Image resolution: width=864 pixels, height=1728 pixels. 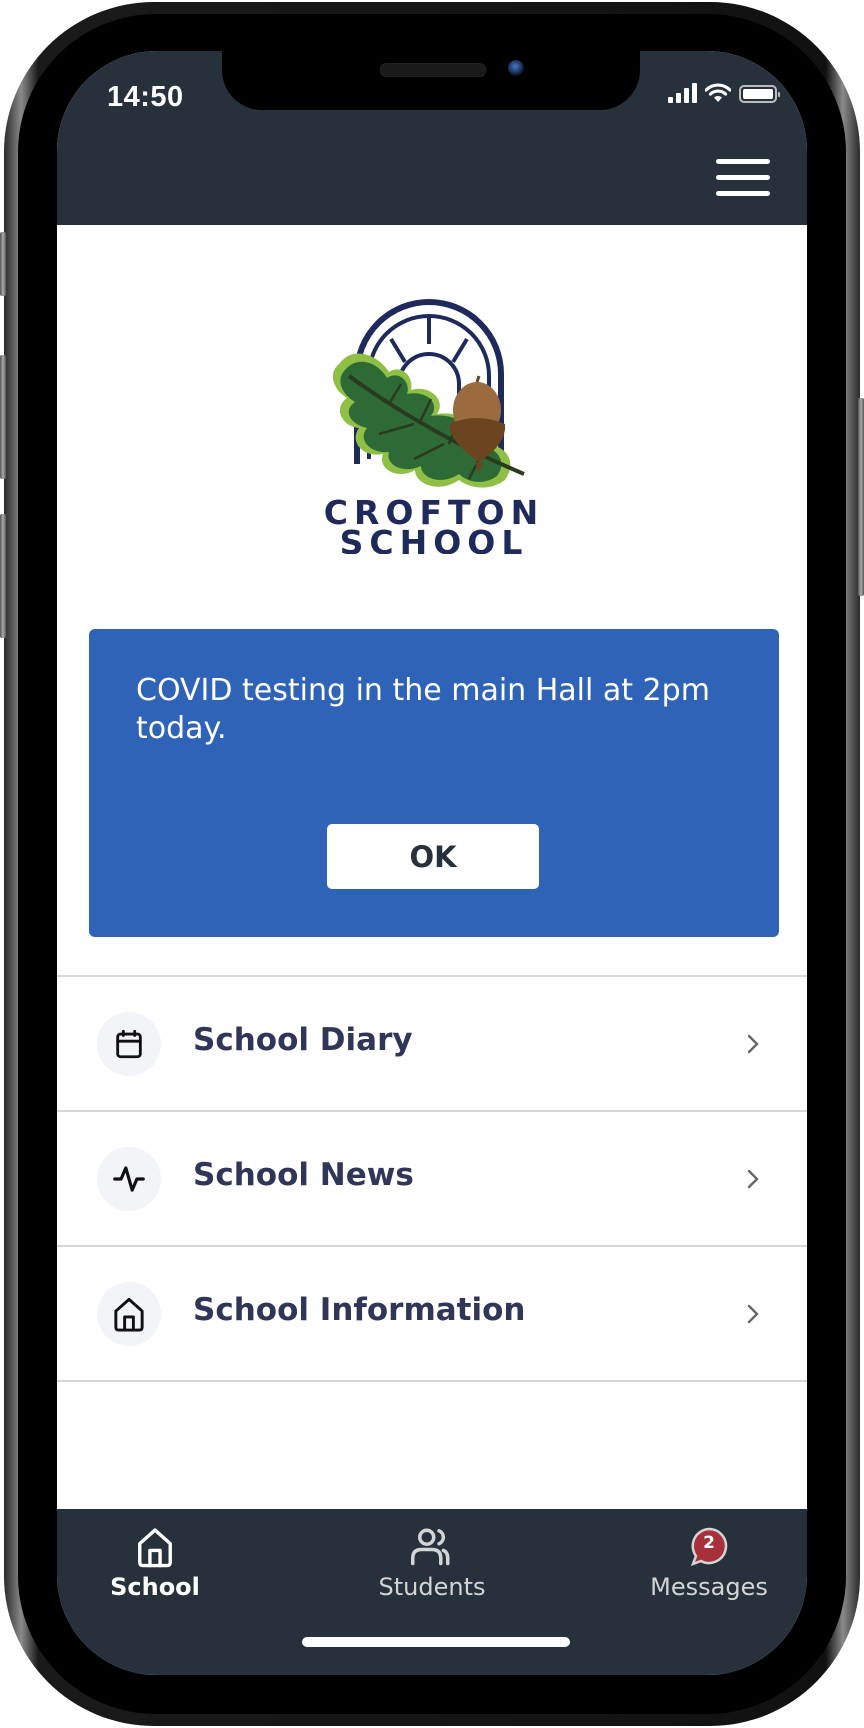 I want to click on battery-icon, so click(x=759, y=94).